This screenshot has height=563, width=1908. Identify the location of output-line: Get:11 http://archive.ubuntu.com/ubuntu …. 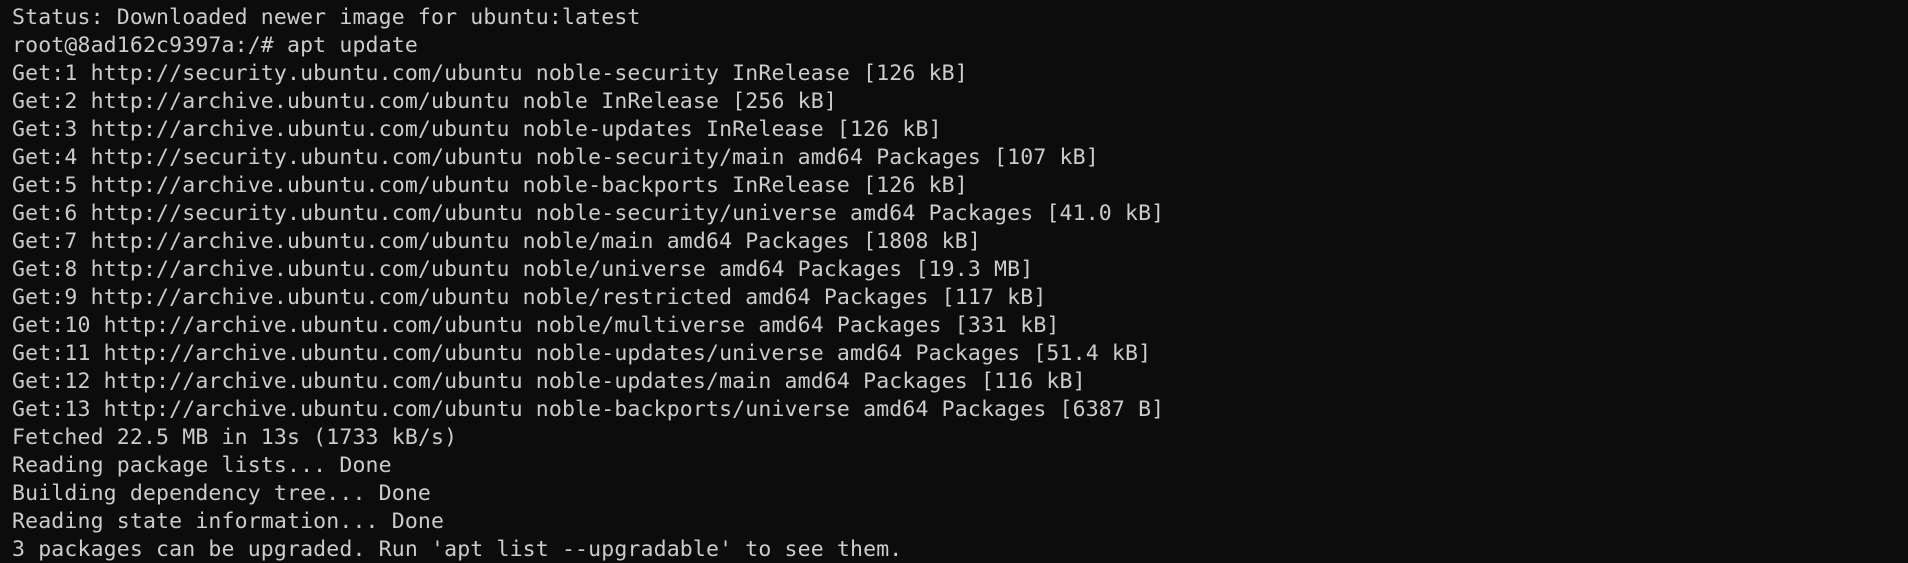
(582, 353).